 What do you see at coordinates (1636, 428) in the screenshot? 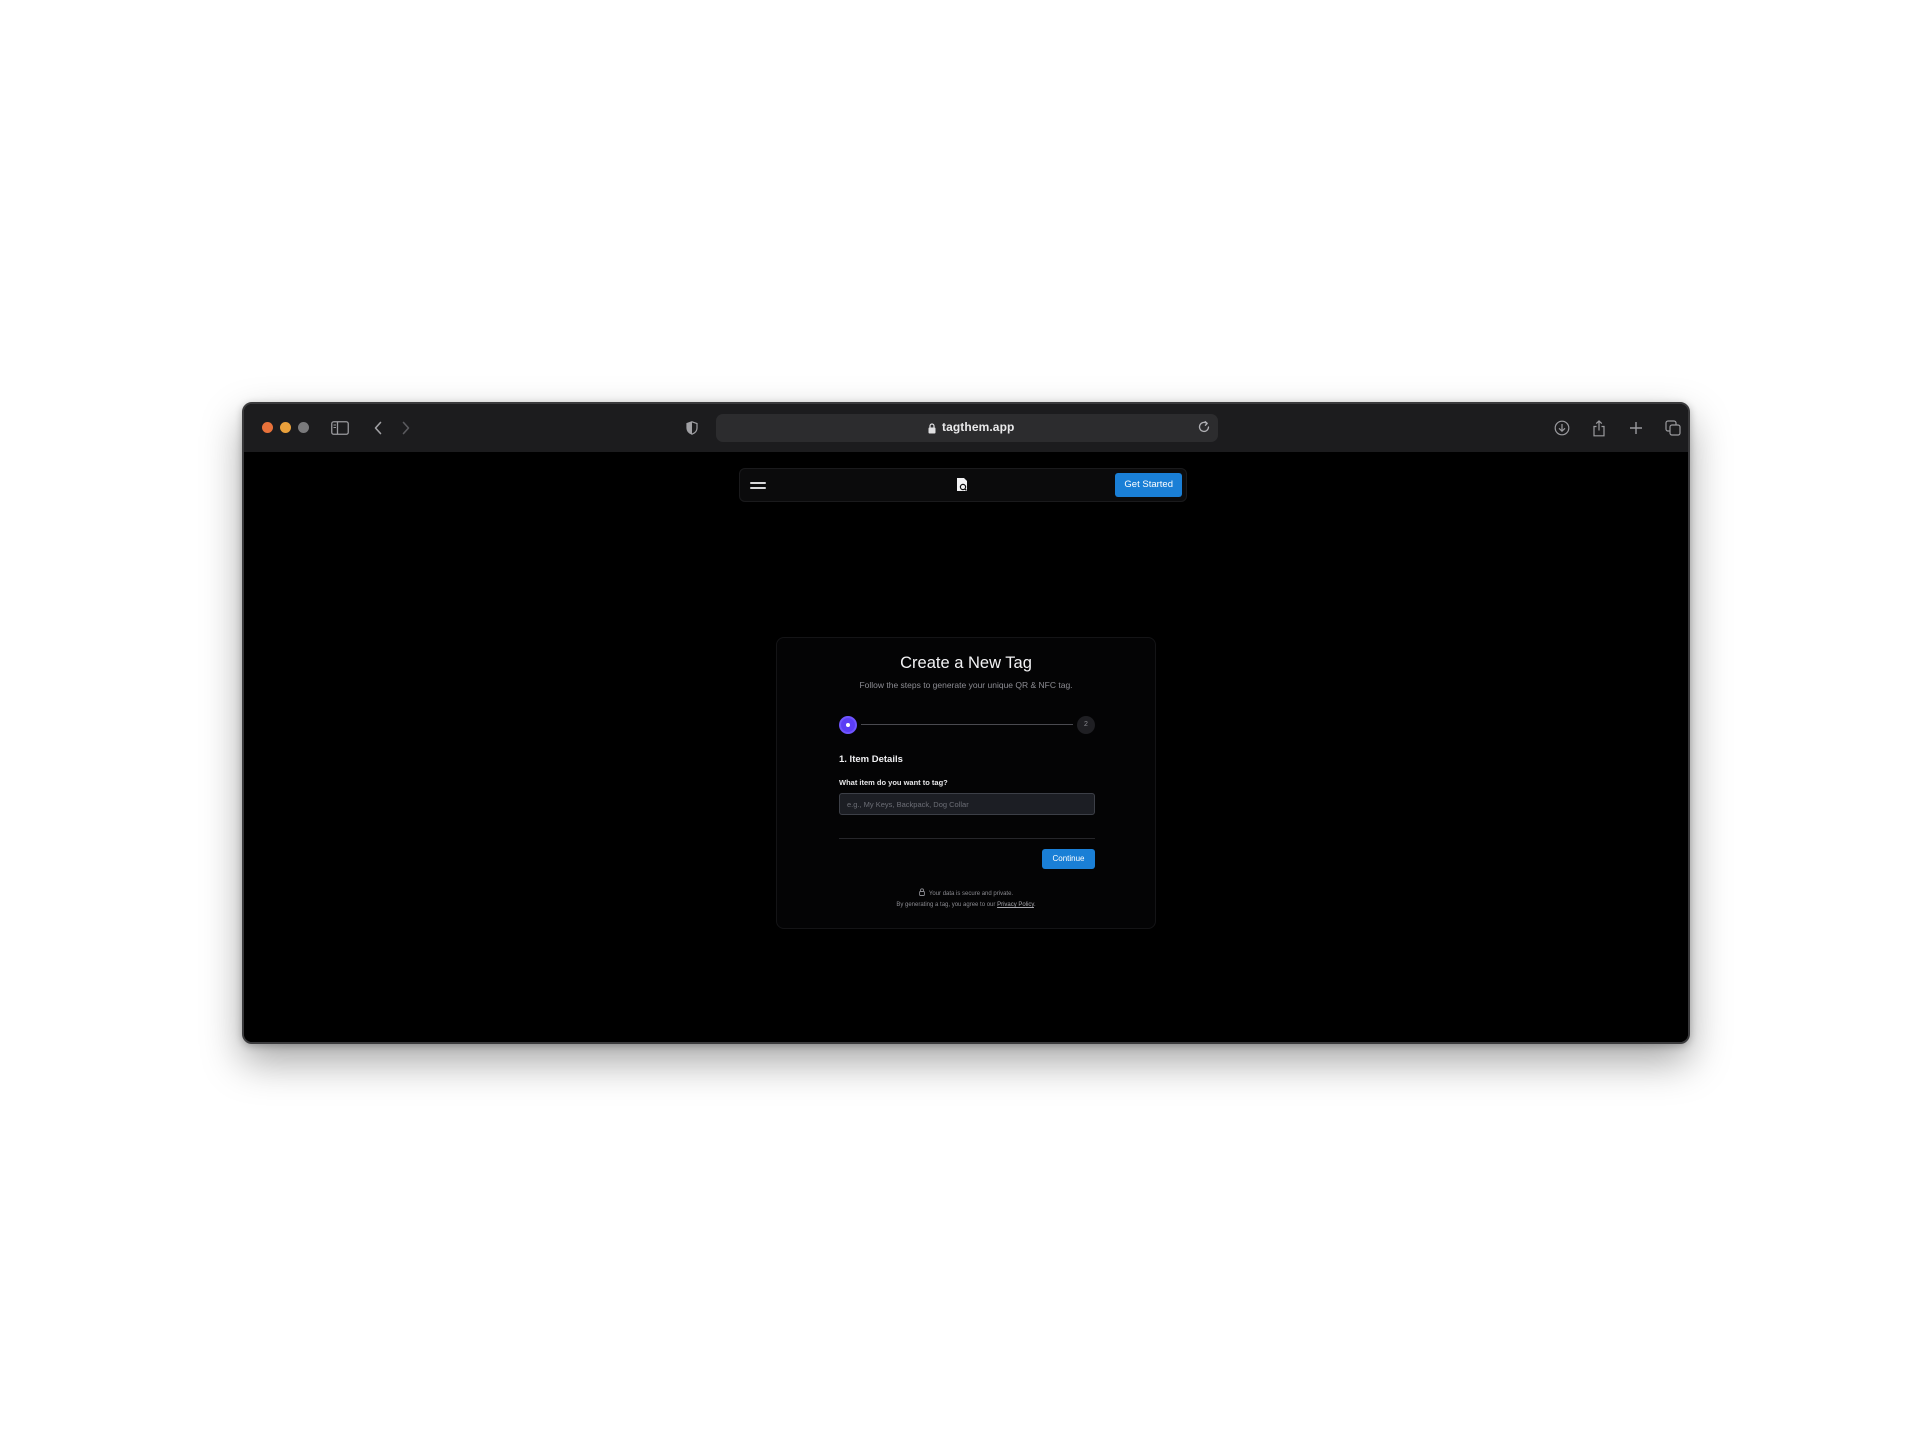
I see `plus-icon` at bounding box center [1636, 428].